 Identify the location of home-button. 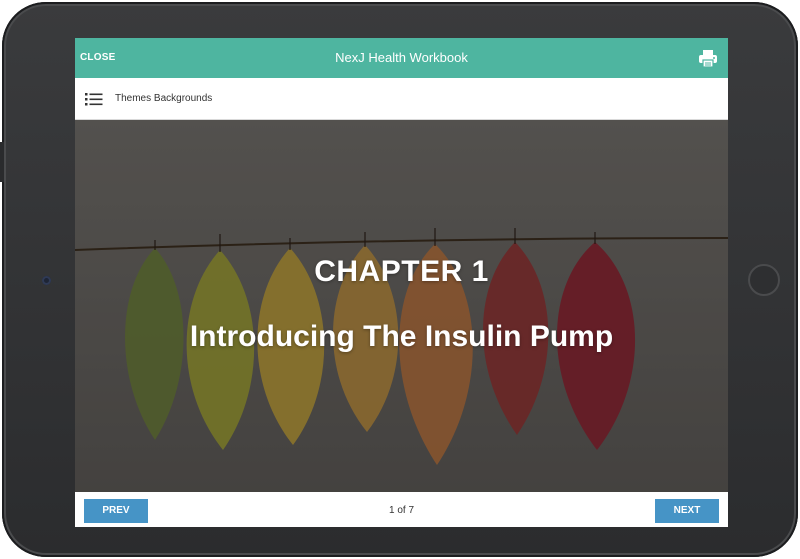
(764, 280).